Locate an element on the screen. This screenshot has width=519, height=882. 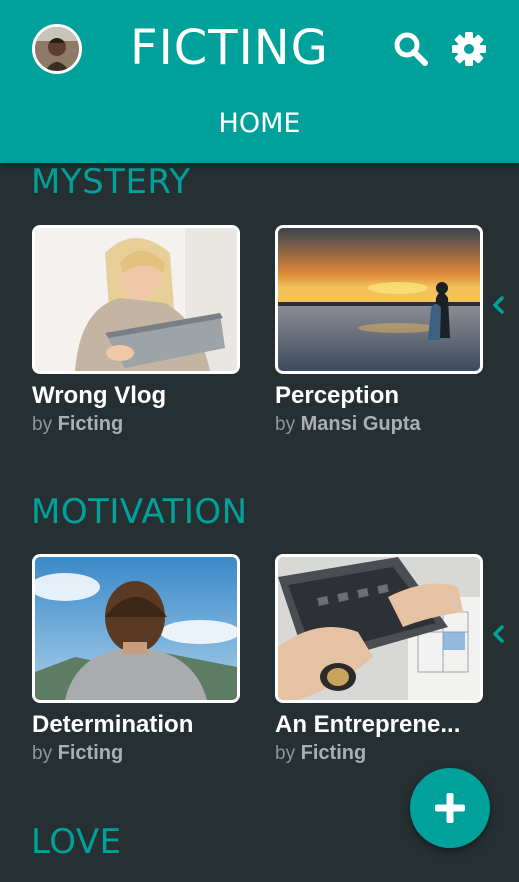
settings-button is located at coordinates (469, 49).